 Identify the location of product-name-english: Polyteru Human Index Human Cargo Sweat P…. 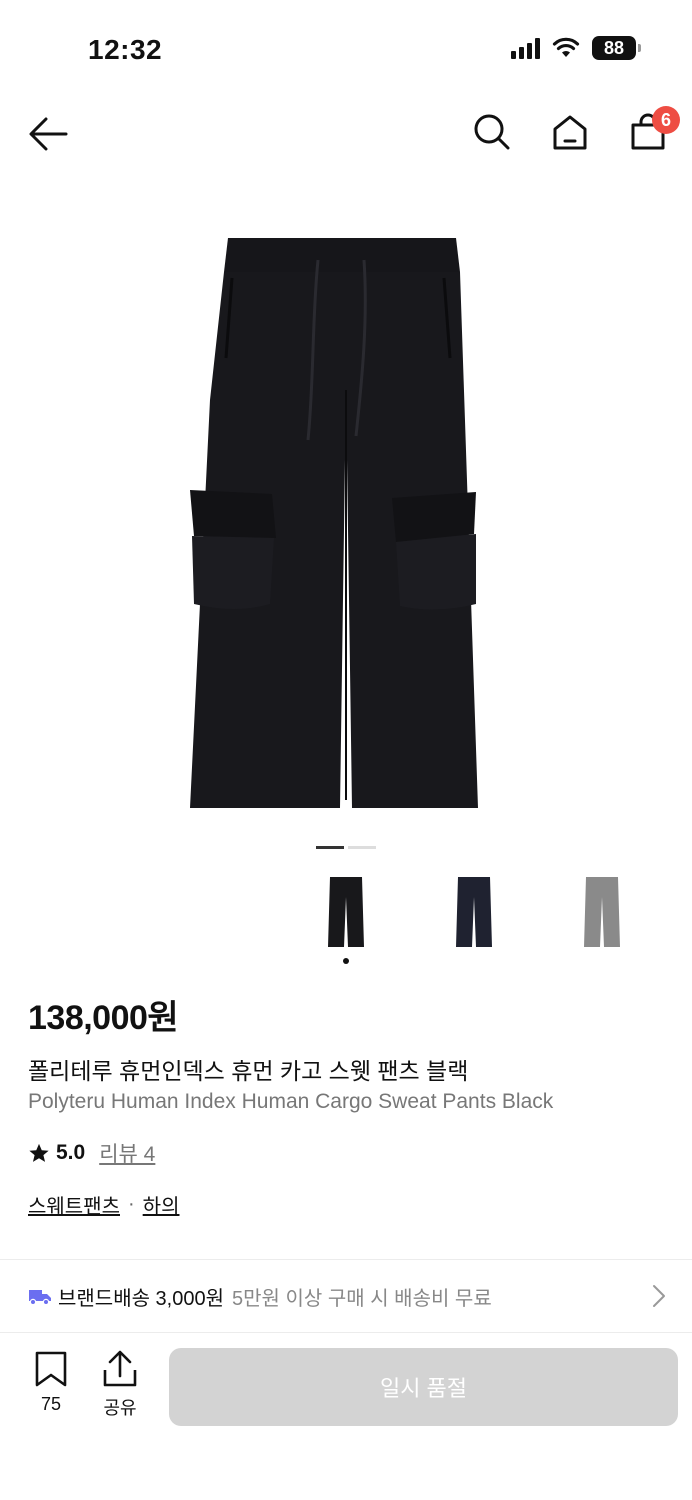
(291, 1101).